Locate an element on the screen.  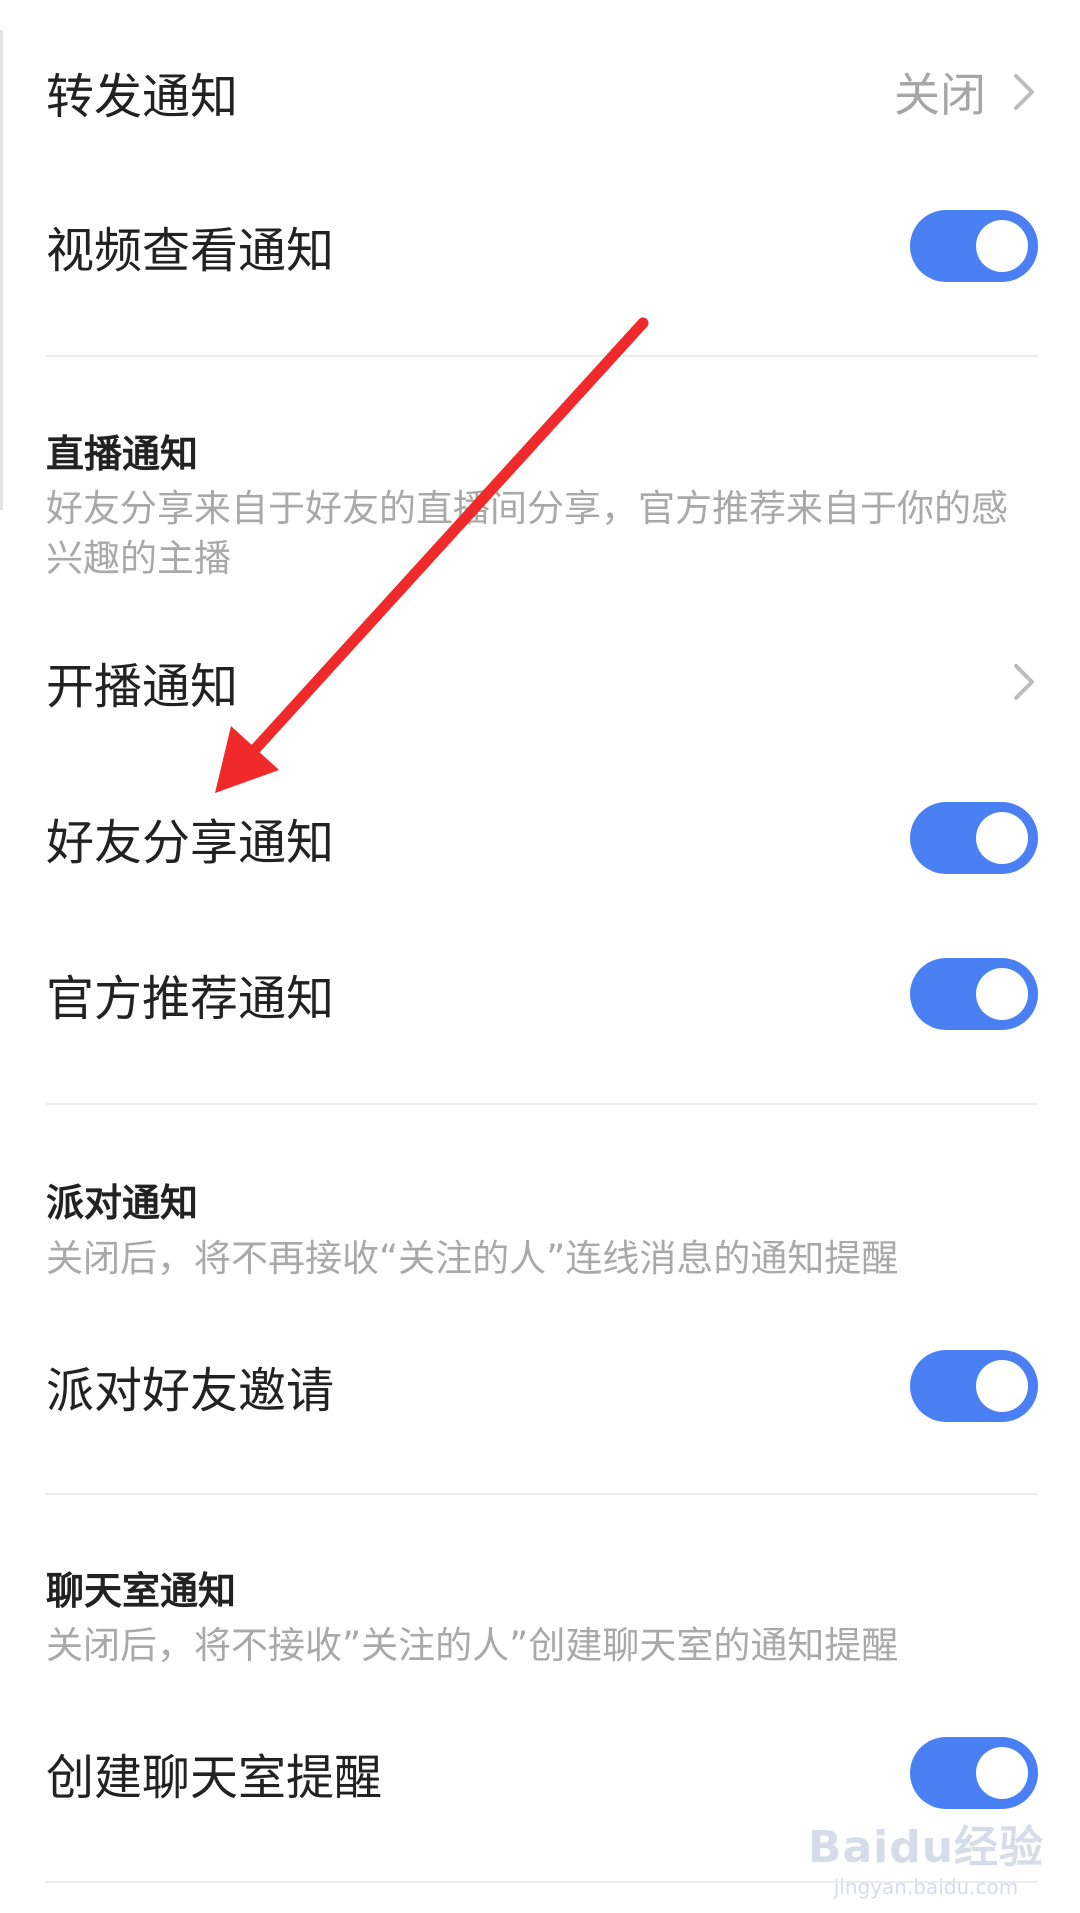
party-friend-invite-row: 派对好友邀请 is located at coordinates (542, 1386).